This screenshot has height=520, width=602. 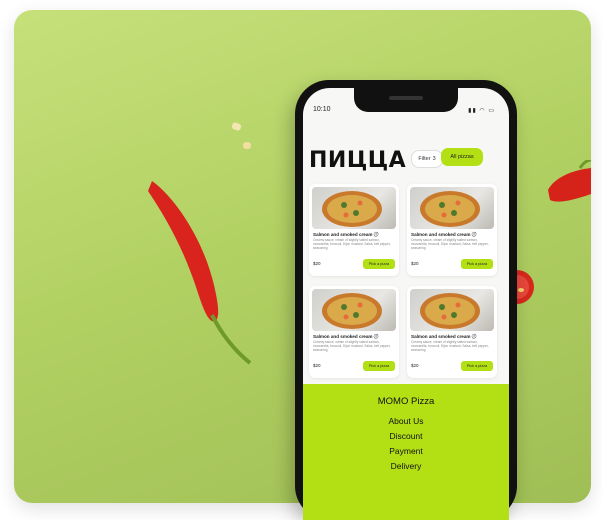 I want to click on footer-link-delivery: Delivery, so click(x=406, y=466).